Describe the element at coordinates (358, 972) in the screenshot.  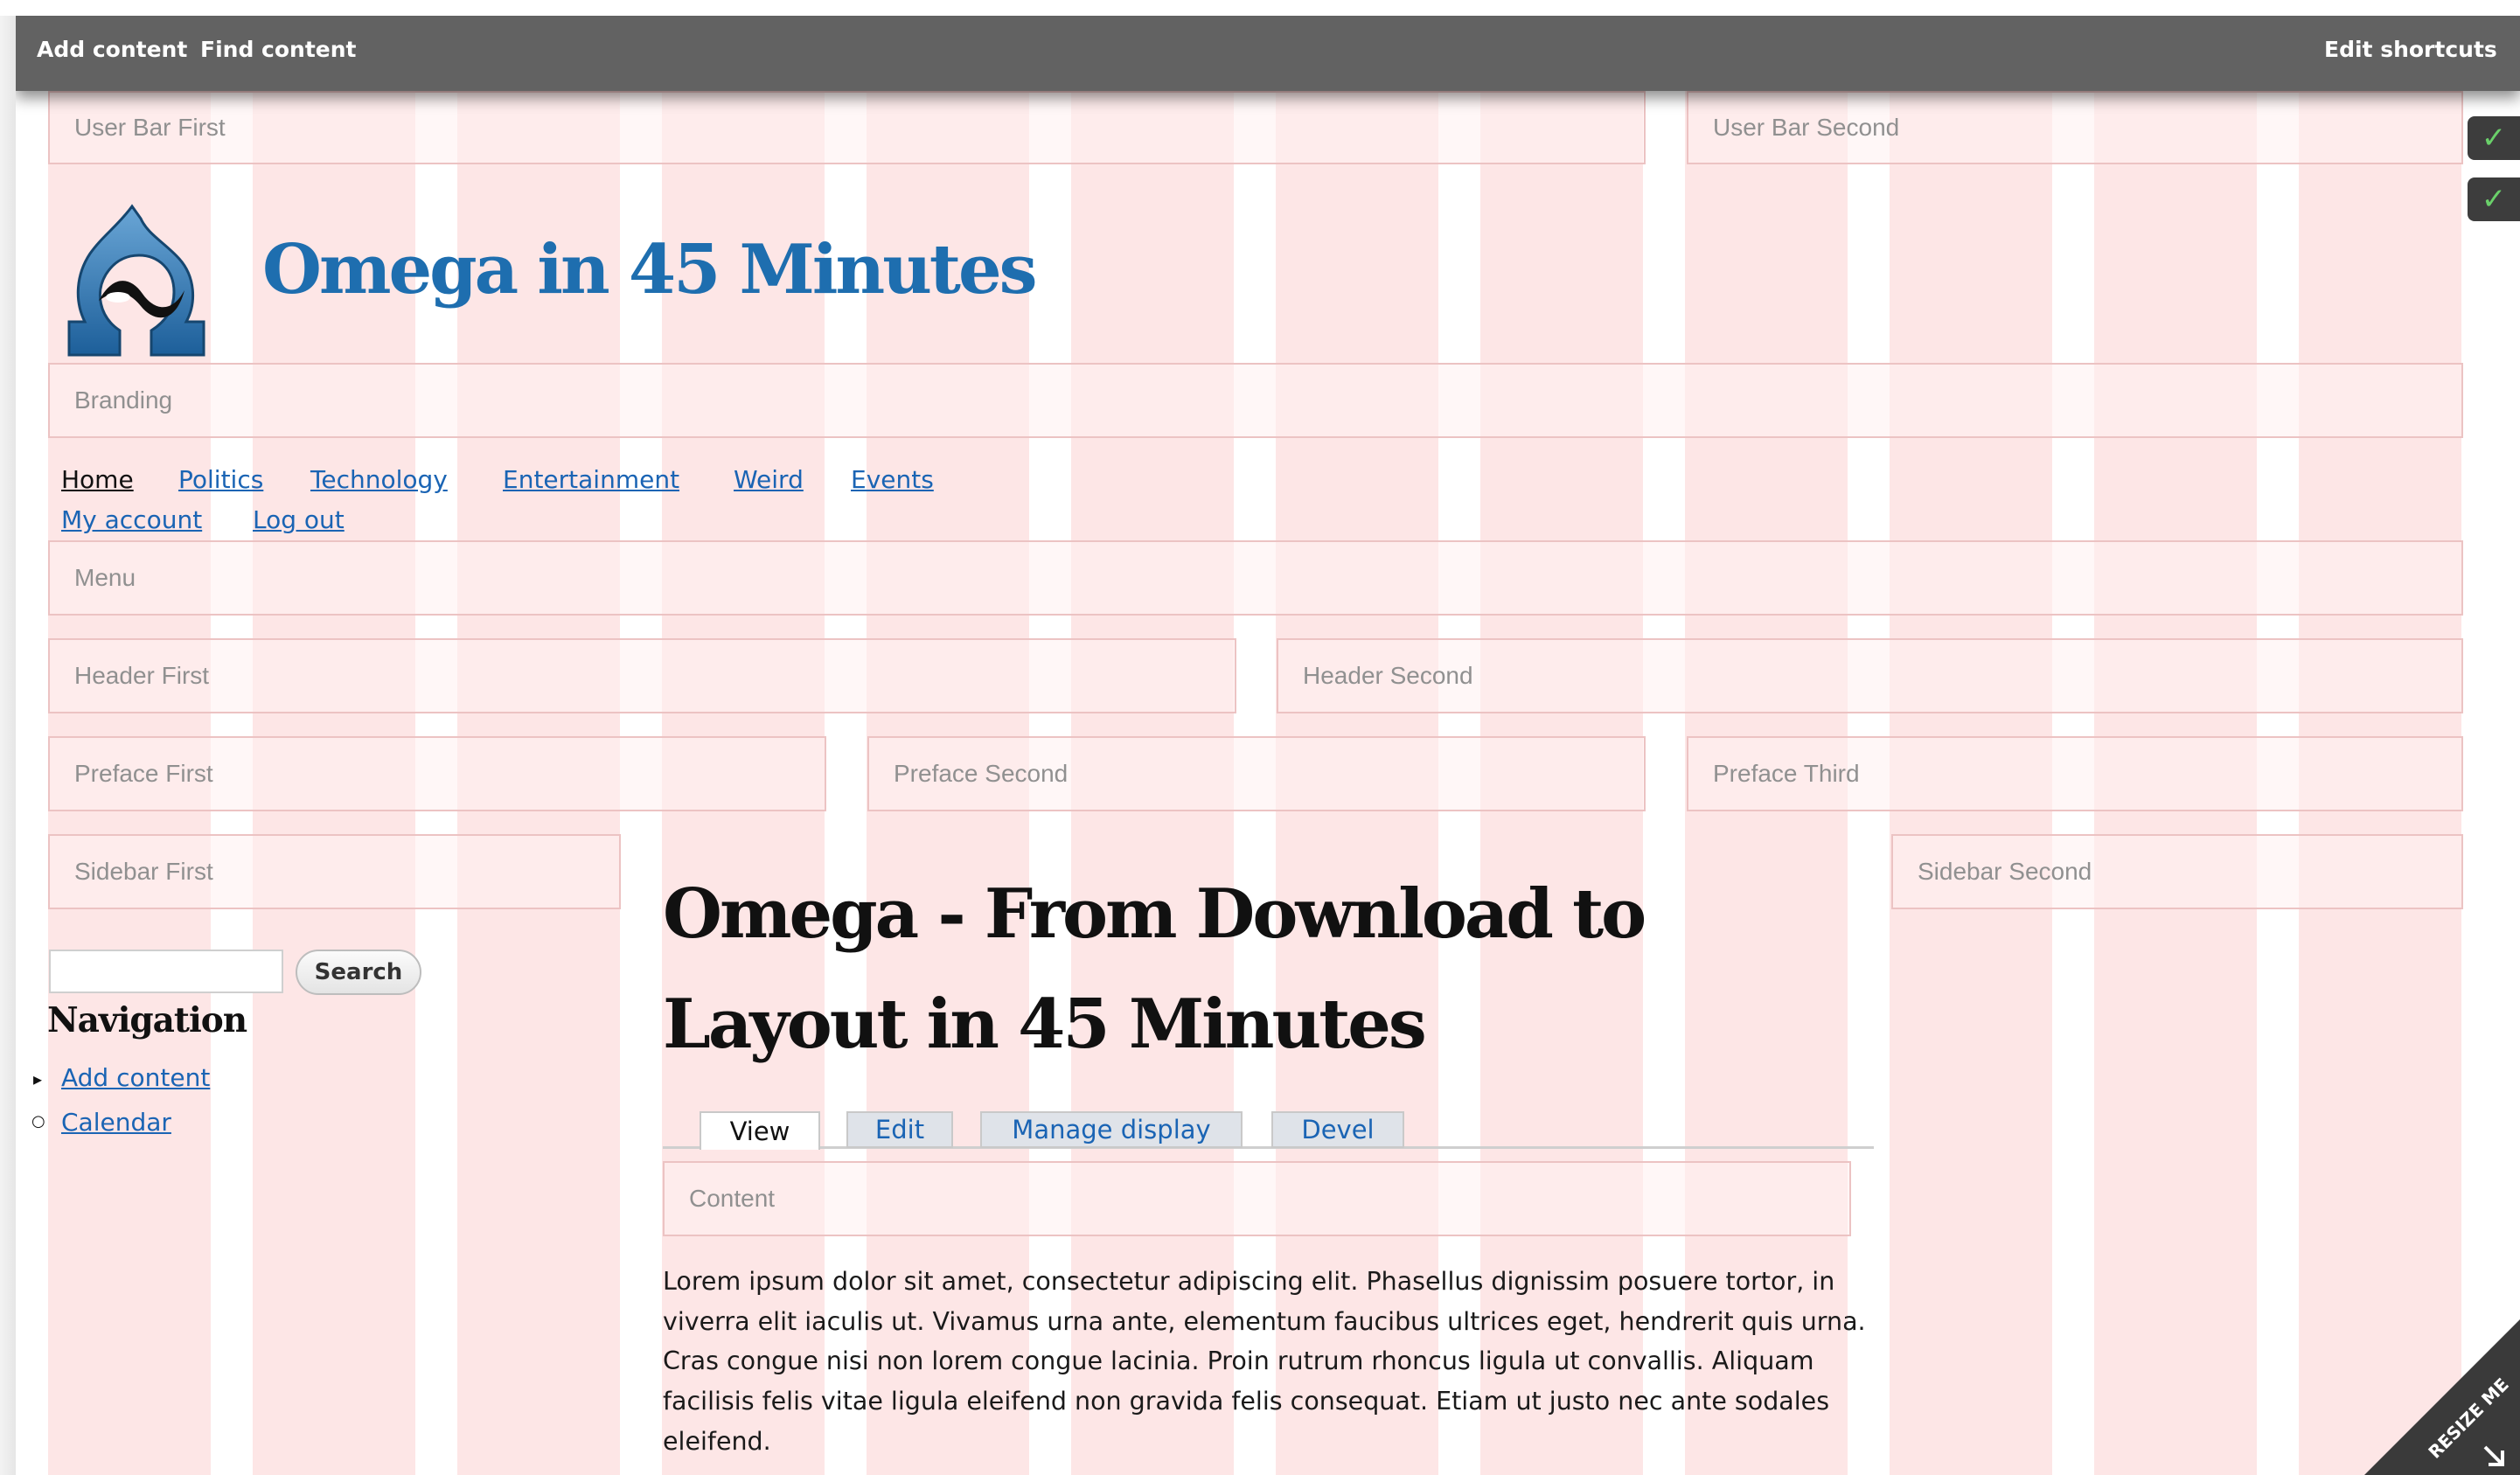
I see `search-button: Search` at that location.